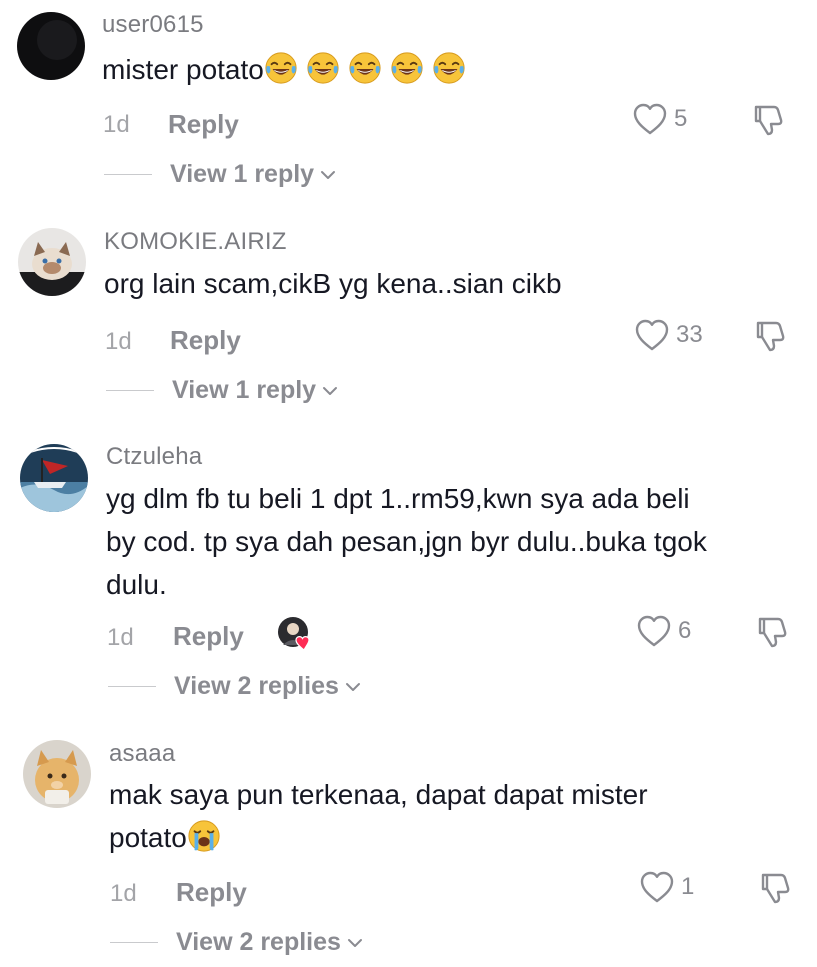 This screenshot has height=967, width=817. Describe the element at coordinates (688, 886) in the screenshot. I see `like-count: 1` at that location.